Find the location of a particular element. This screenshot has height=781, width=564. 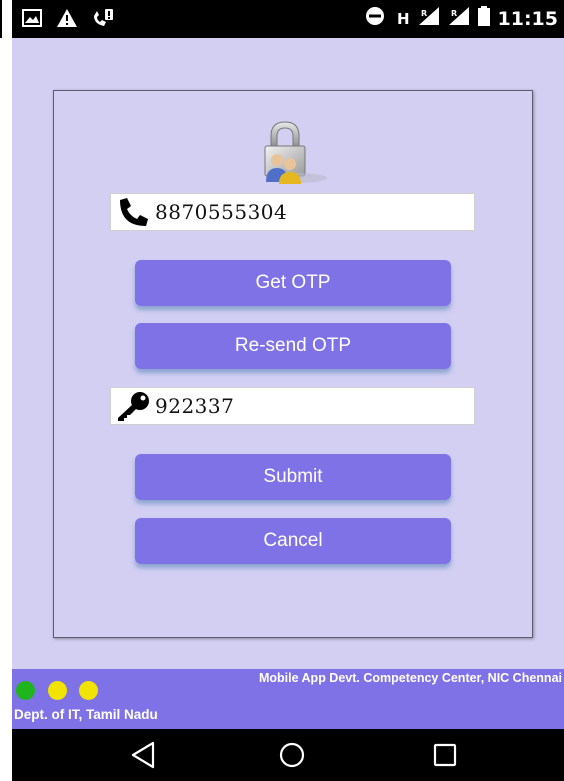

battery-icon is located at coordinates (483, 18).